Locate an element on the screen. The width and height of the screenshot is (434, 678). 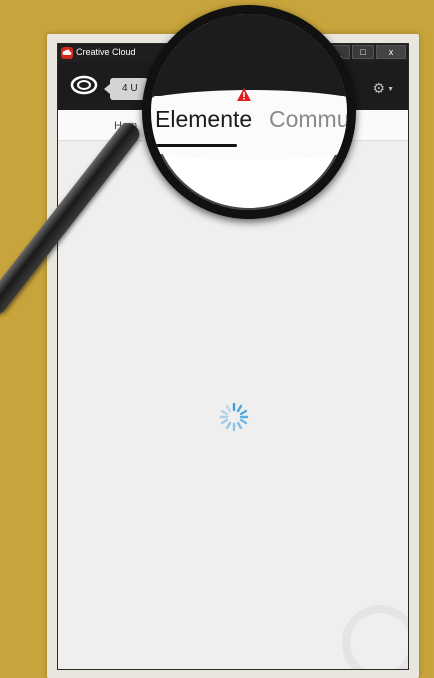
close-button: x is located at coordinates (391, 52).